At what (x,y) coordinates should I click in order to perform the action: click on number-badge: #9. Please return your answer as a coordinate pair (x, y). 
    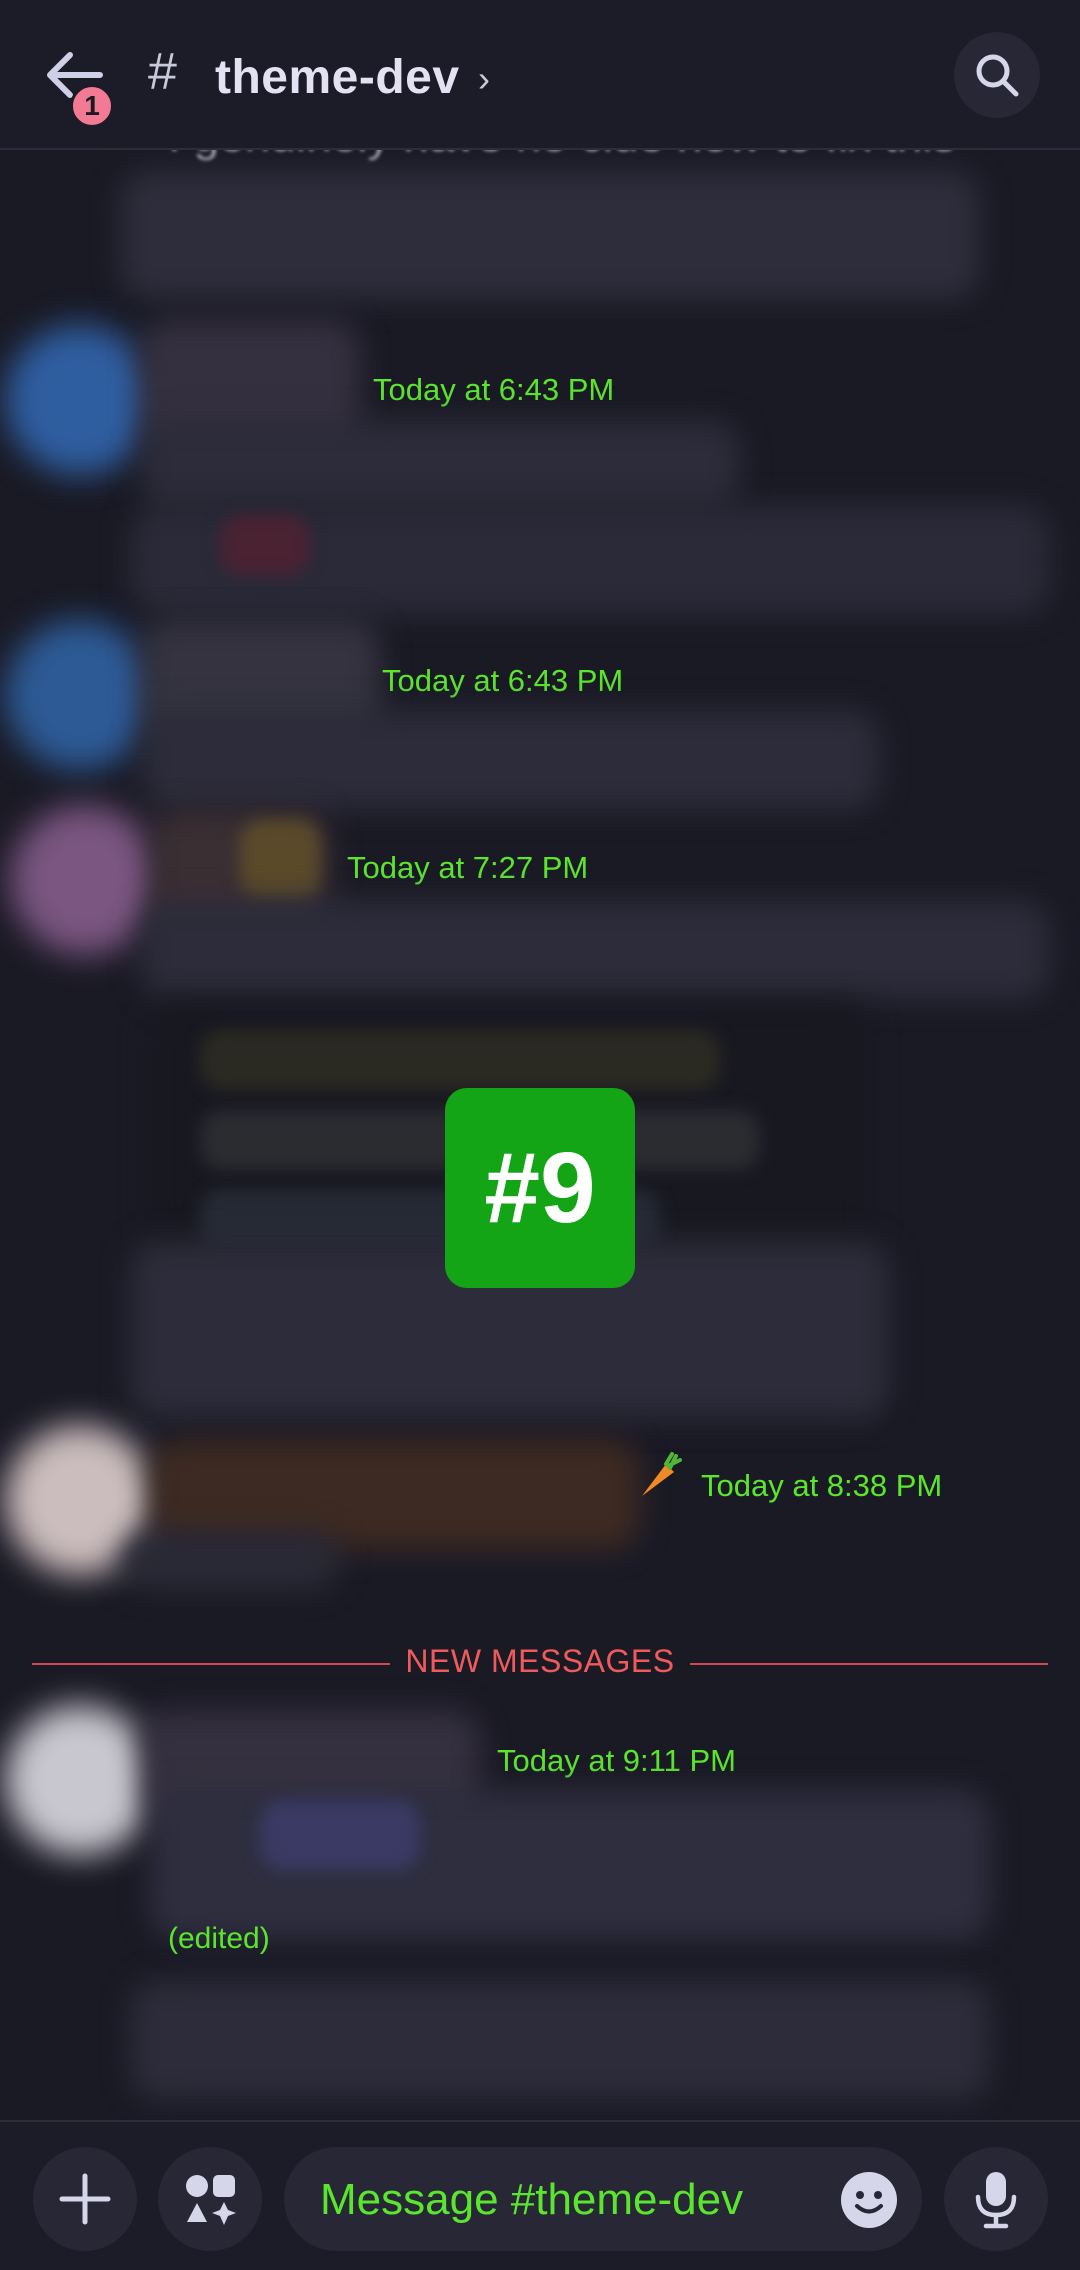
    Looking at the image, I should click on (540, 1188).